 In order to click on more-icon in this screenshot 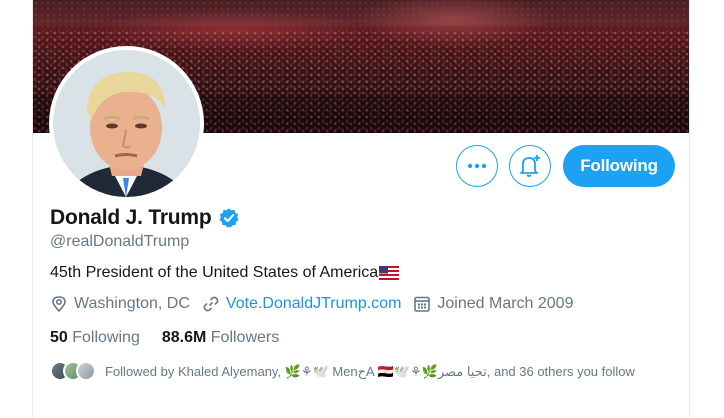, I will do `click(477, 166)`.